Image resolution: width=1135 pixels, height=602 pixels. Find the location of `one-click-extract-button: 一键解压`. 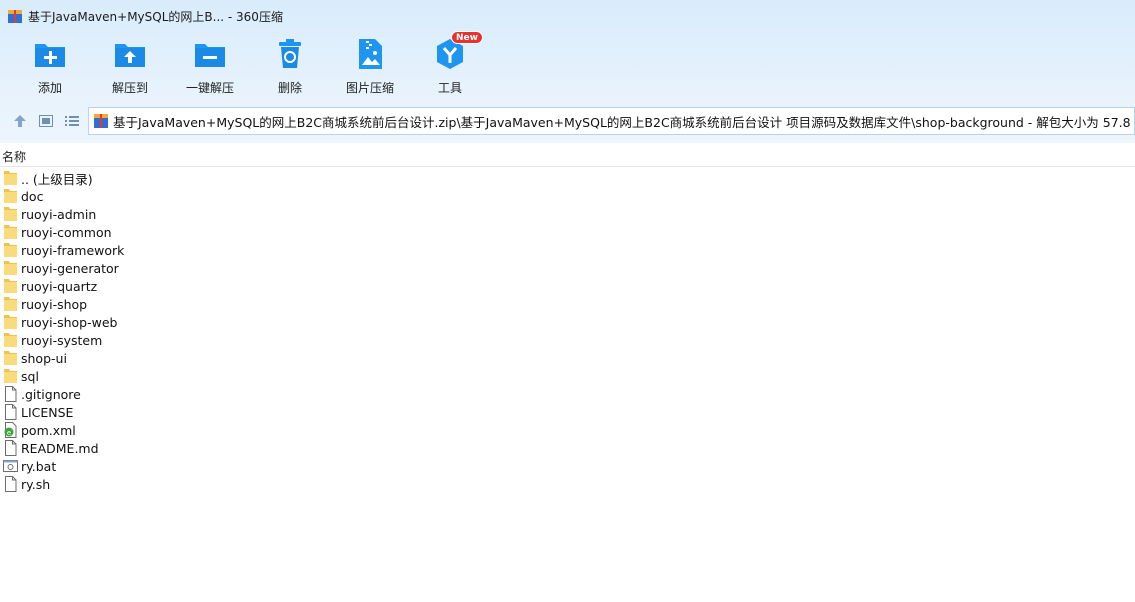

one-click-extract-button: 一键解压 is located at coordinates (210, 66).